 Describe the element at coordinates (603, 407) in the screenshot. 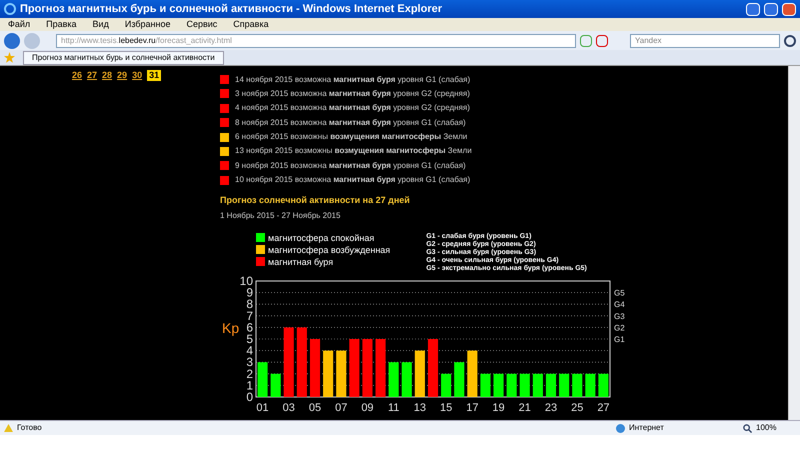

I see `x-tick-label: 27` at that location.